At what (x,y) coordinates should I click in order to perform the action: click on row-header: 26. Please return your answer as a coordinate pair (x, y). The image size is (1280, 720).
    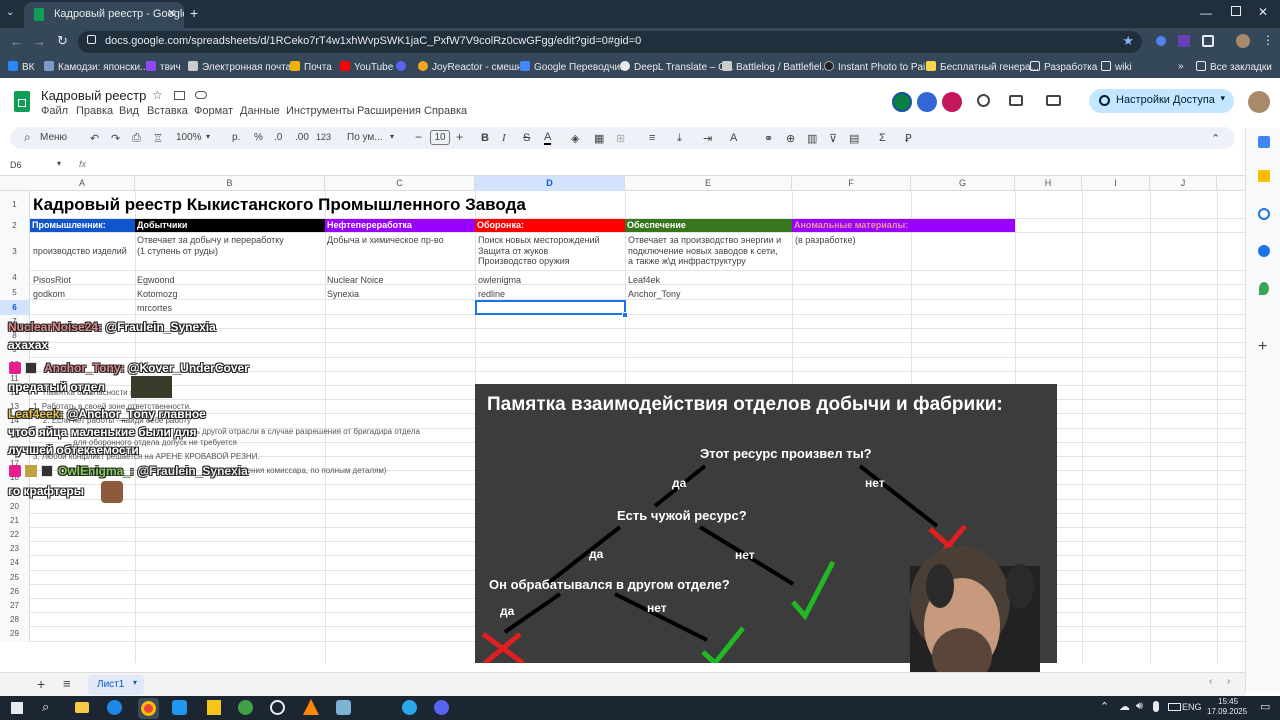
    Looking at the image, I should click on (15, 591).